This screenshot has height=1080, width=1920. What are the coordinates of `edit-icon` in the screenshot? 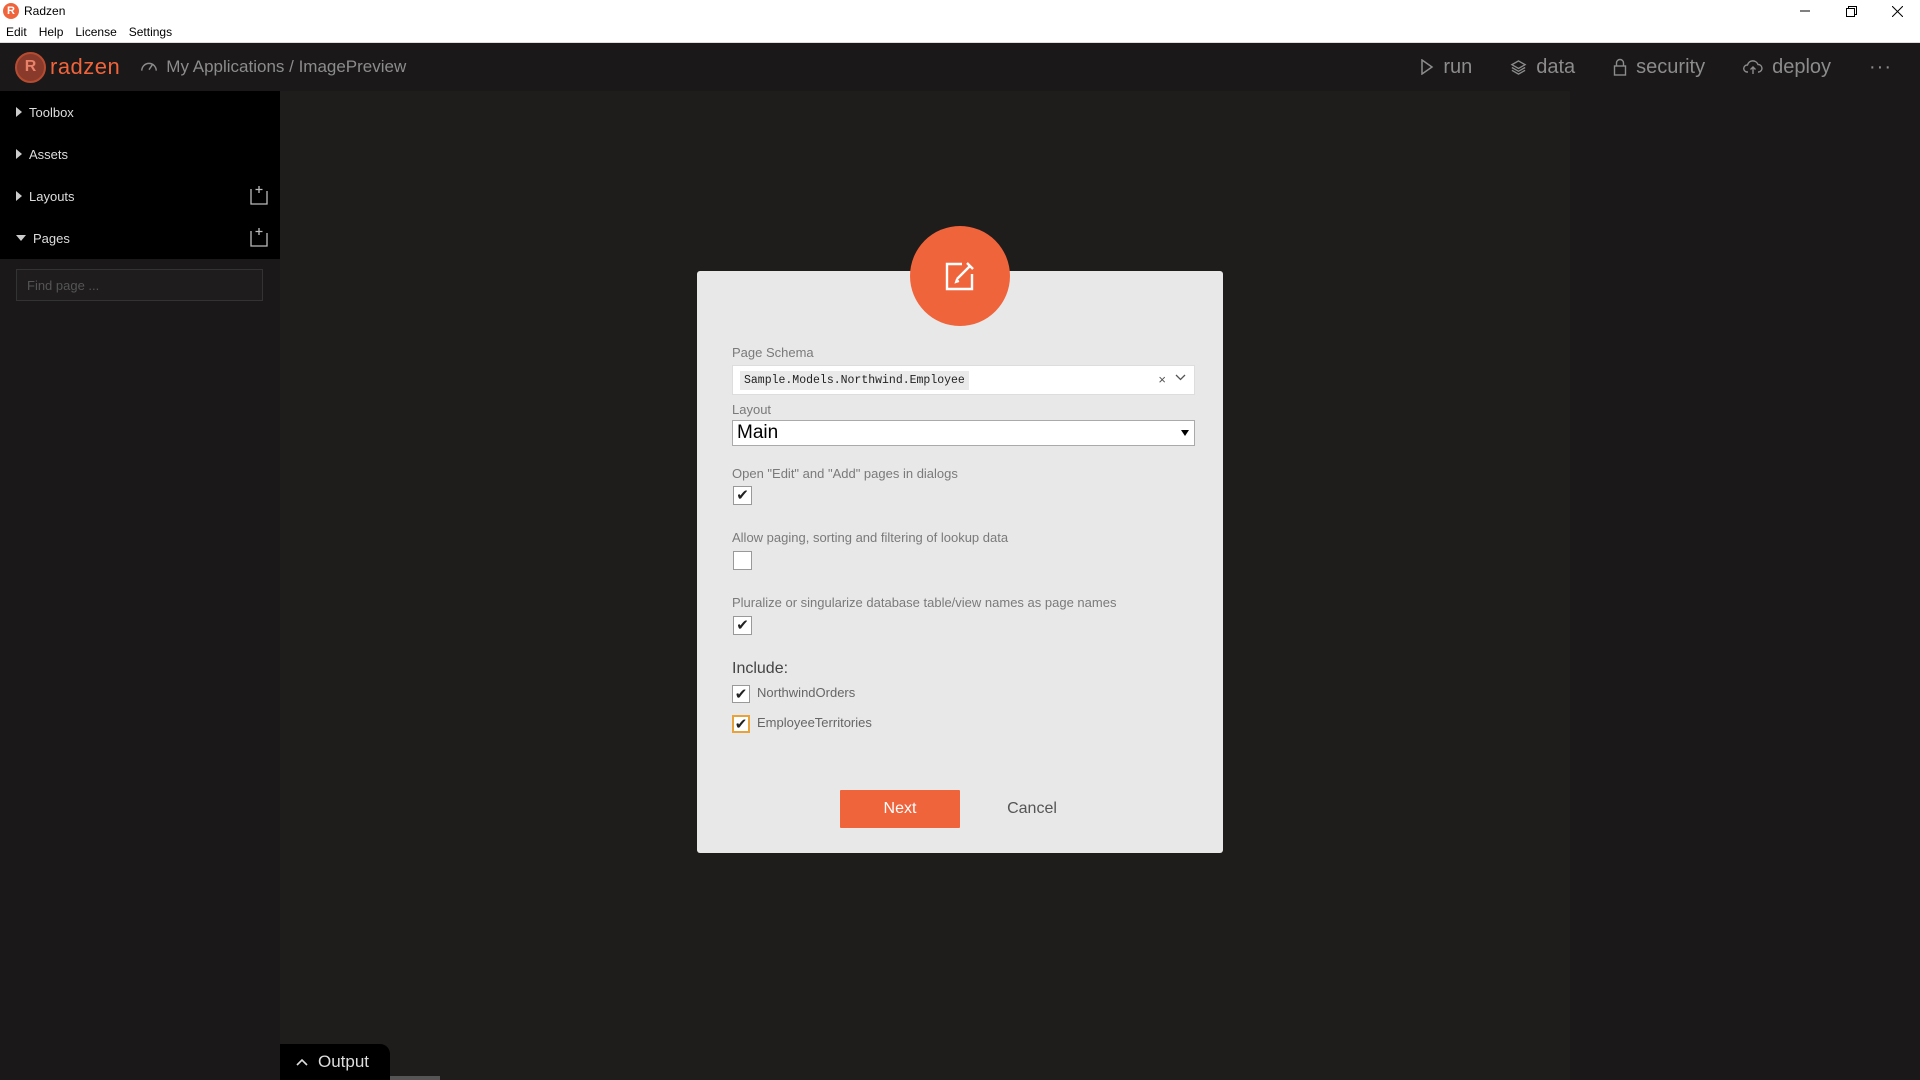 It's located at (959, 276).